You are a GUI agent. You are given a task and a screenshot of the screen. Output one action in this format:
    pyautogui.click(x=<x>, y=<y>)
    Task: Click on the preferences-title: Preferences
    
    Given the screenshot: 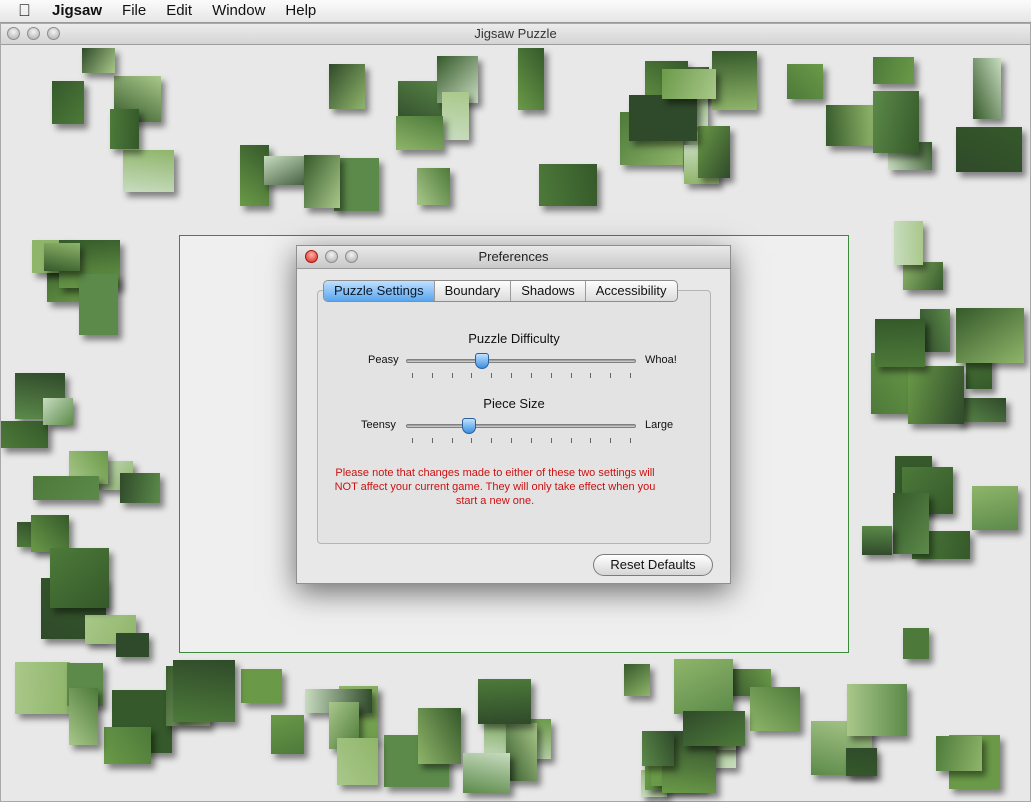 What is the action you would take?
    pyautogui.click(x=513, y=256)
    